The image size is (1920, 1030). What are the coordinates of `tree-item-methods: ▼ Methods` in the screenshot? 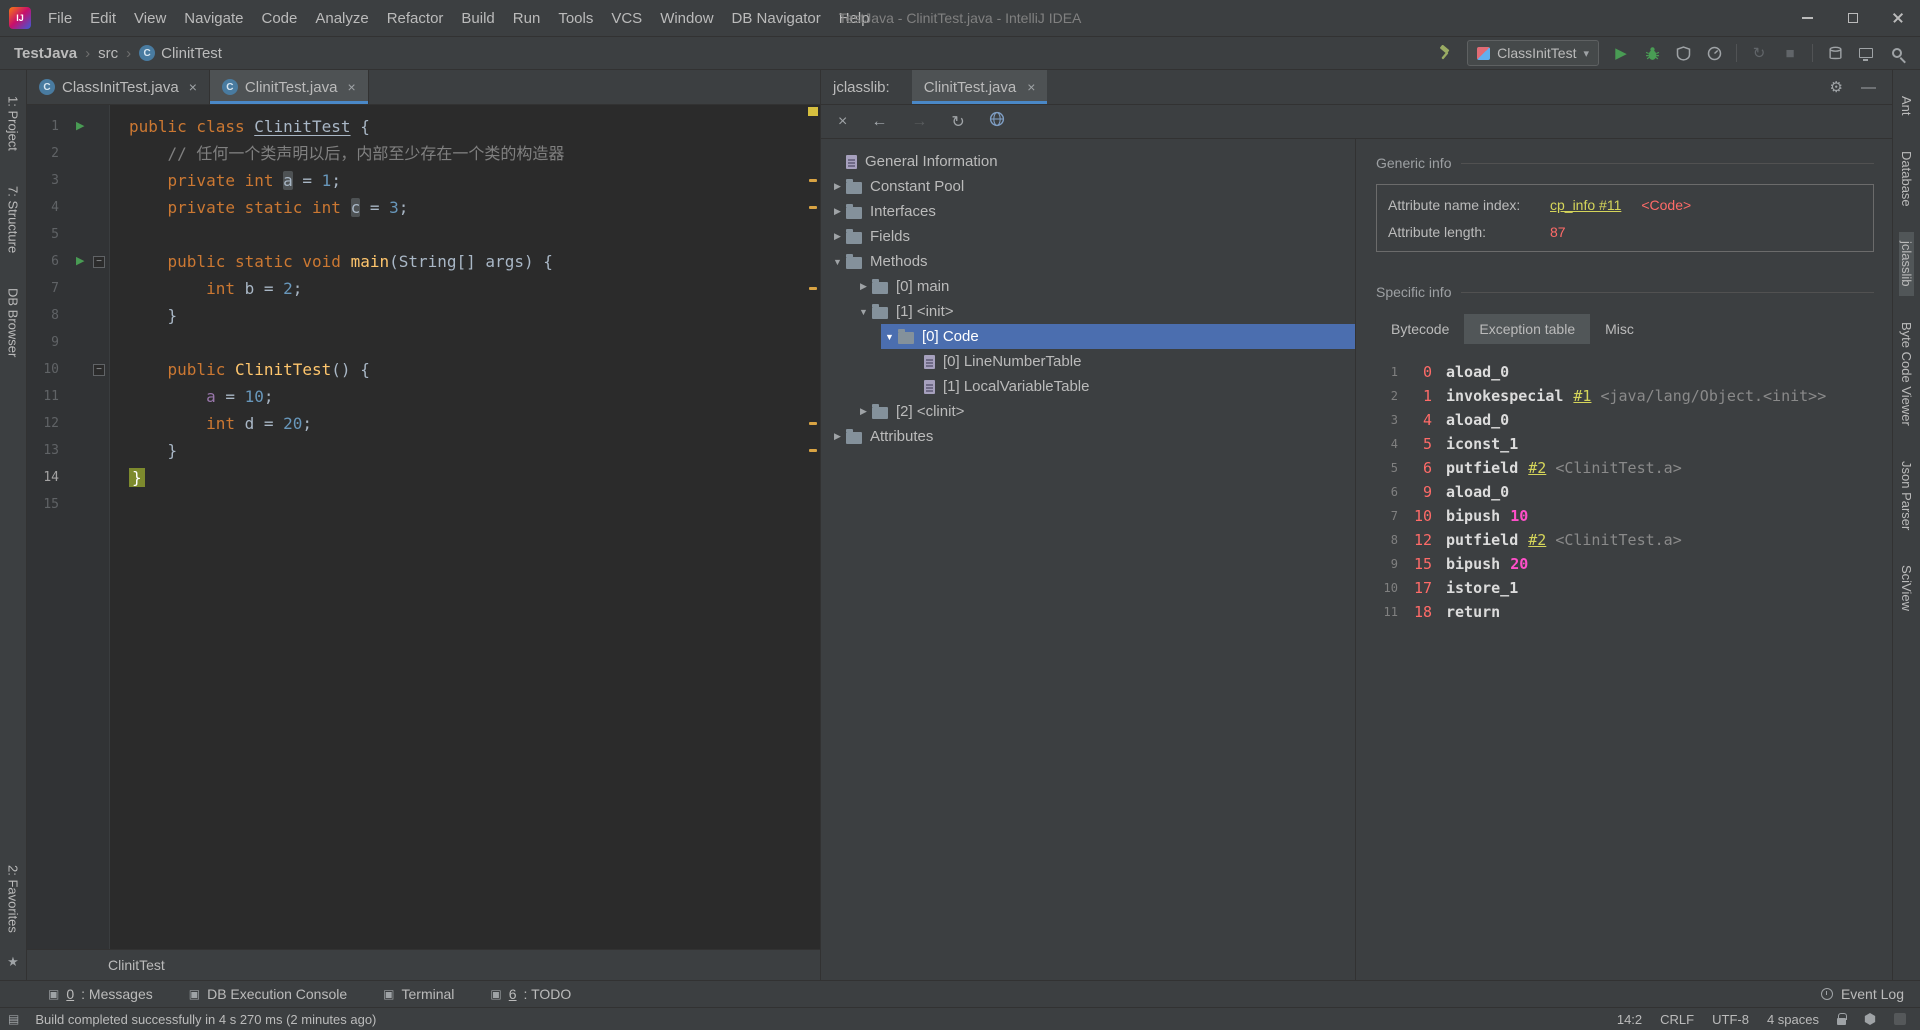 It's located at (1088, 261).